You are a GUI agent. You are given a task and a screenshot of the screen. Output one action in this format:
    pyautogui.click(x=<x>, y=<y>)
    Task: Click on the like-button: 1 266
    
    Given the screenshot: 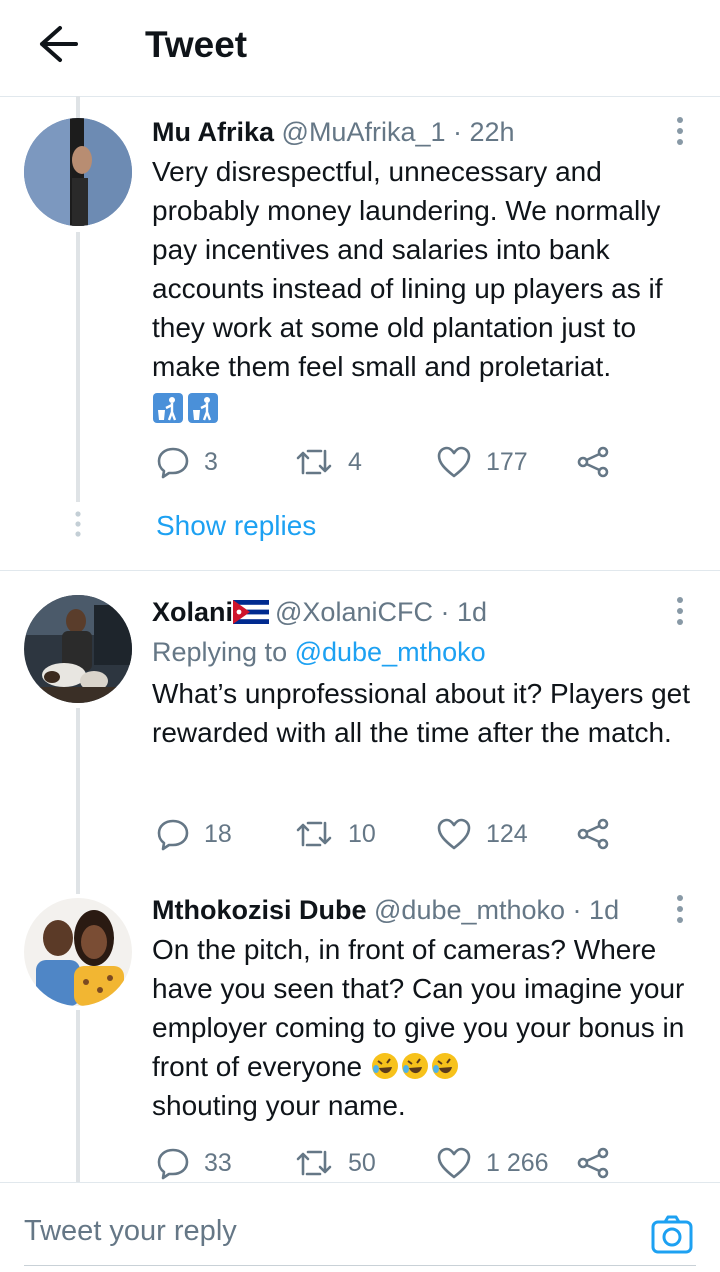 What is the action you would take?
    pyautogui.click(x=492, y=1163)
    